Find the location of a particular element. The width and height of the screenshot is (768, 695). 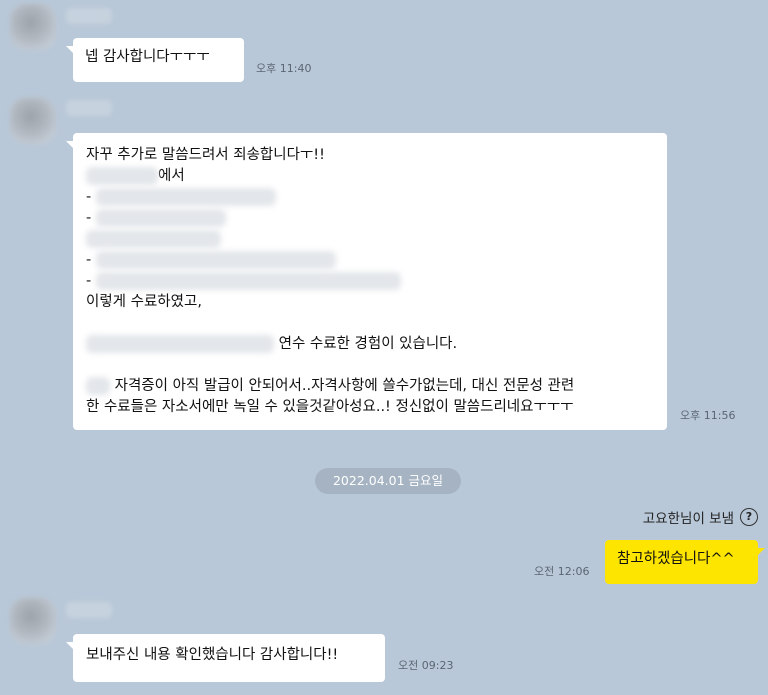

message-time: 오후 11:40 is located at coordinates (284, 68).